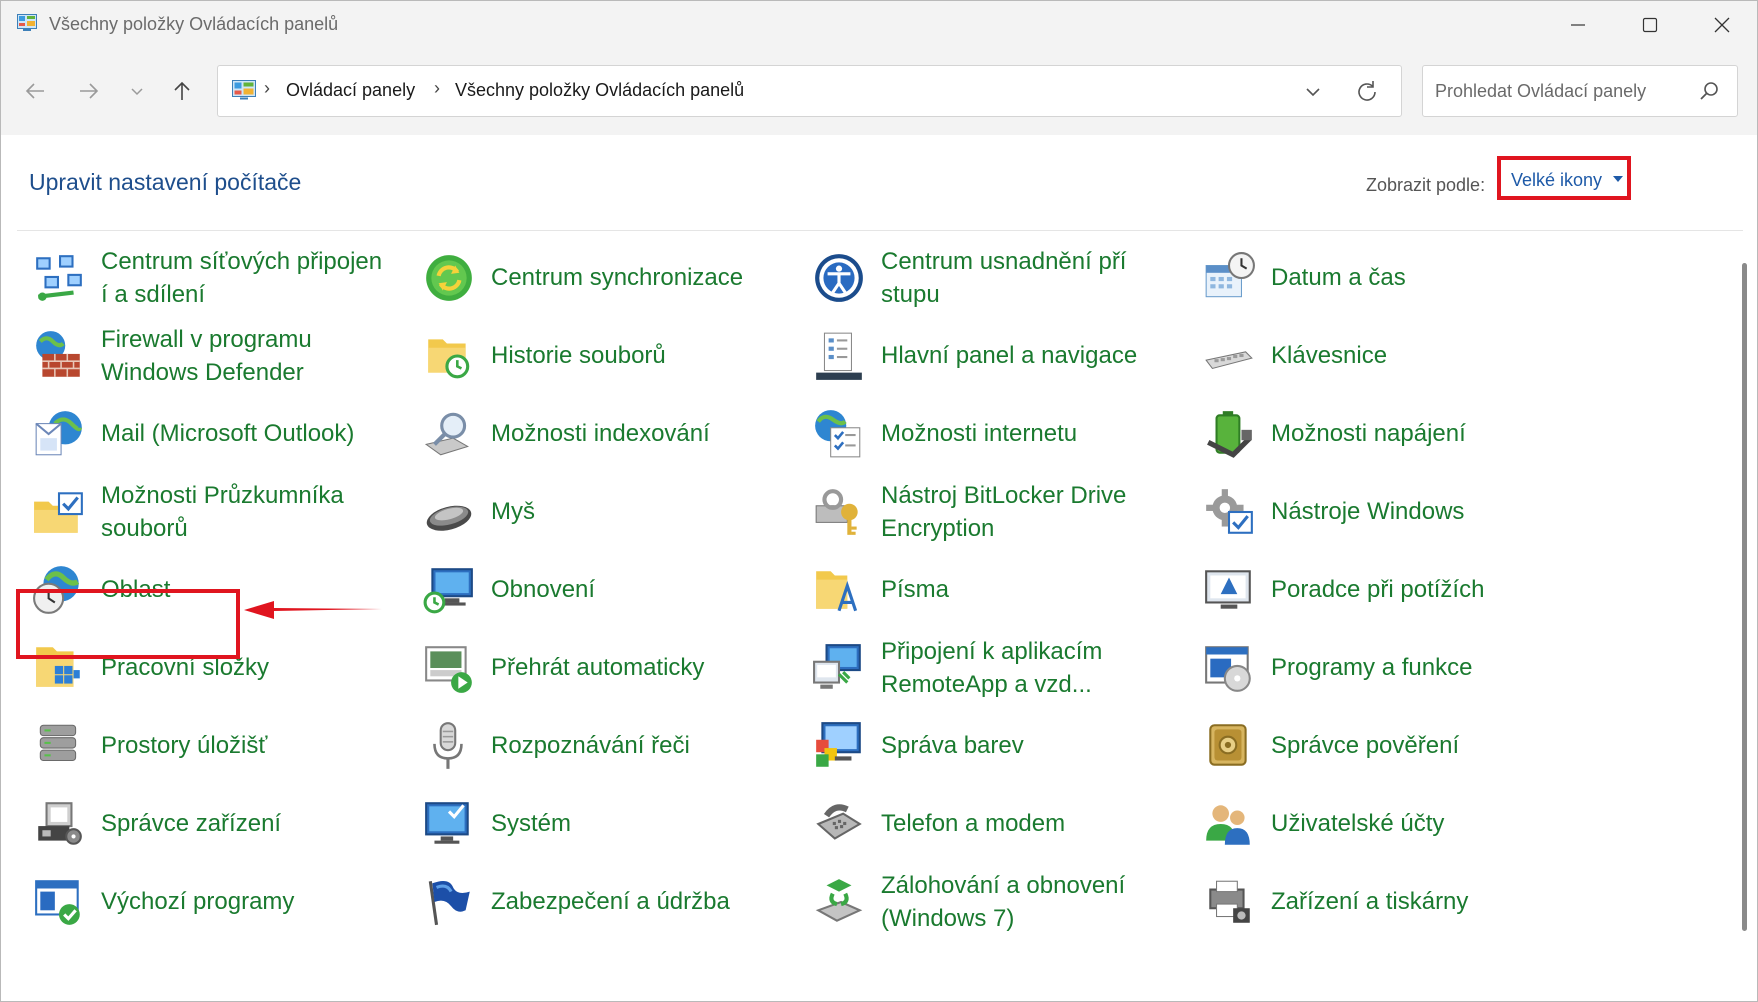 The height and width of the screenshot is (1002, 1758). I want to click on search-icon, so click(1709, 91).